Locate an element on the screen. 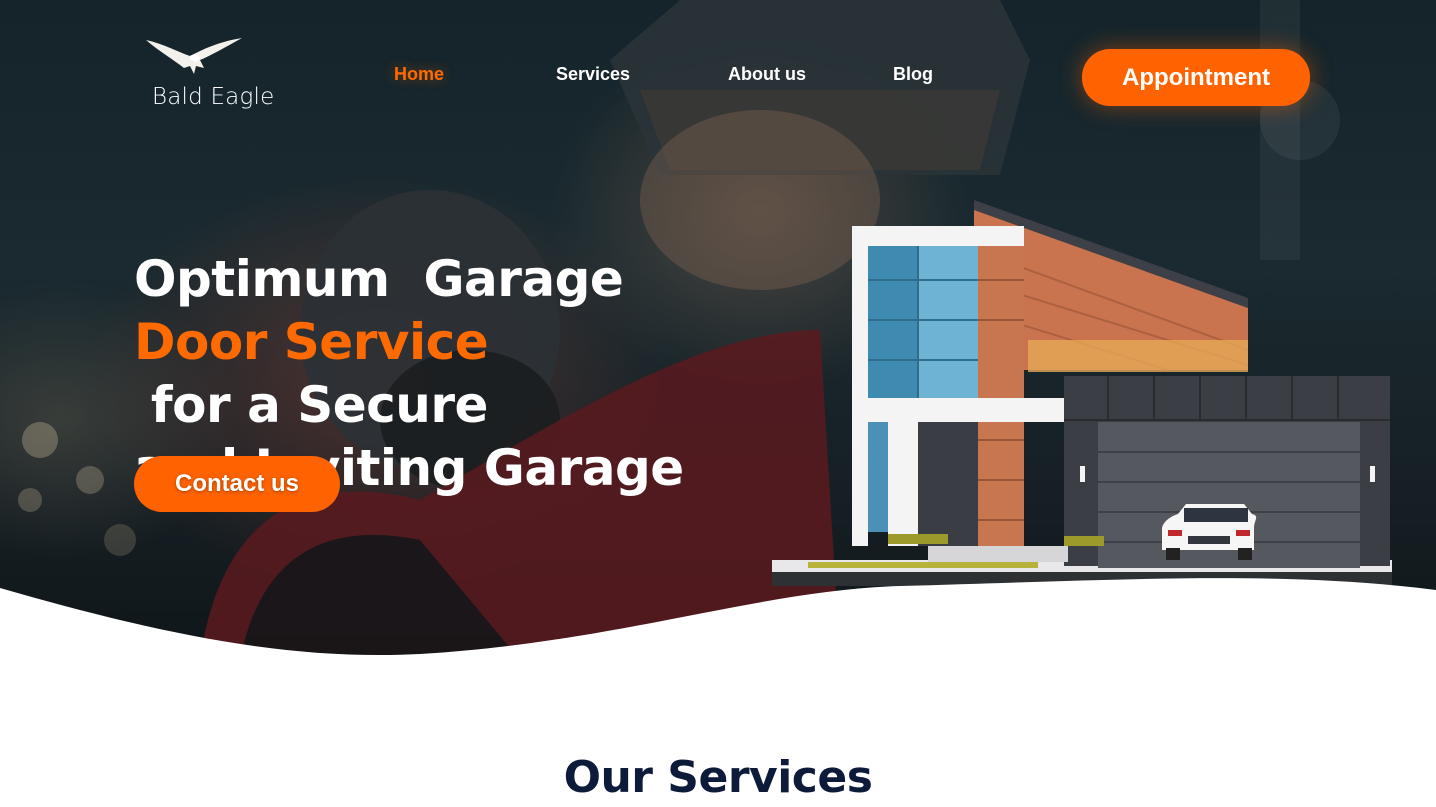  hero-wave-divider is located at coordinates (718, 619).